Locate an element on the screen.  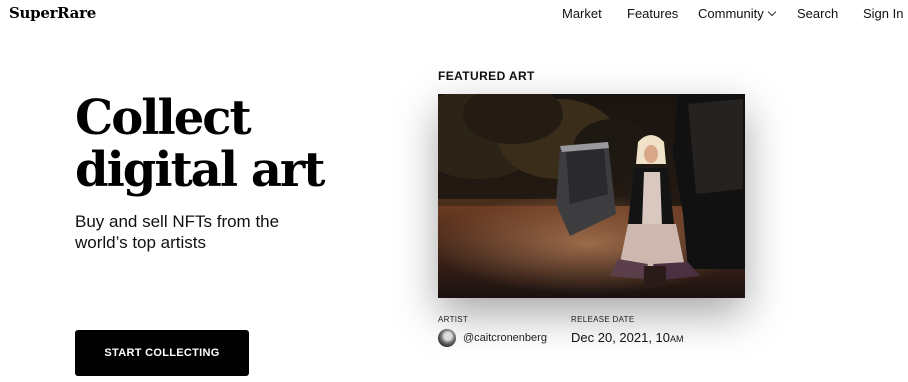
nav-search: Search is located at coordinates (817, 13).